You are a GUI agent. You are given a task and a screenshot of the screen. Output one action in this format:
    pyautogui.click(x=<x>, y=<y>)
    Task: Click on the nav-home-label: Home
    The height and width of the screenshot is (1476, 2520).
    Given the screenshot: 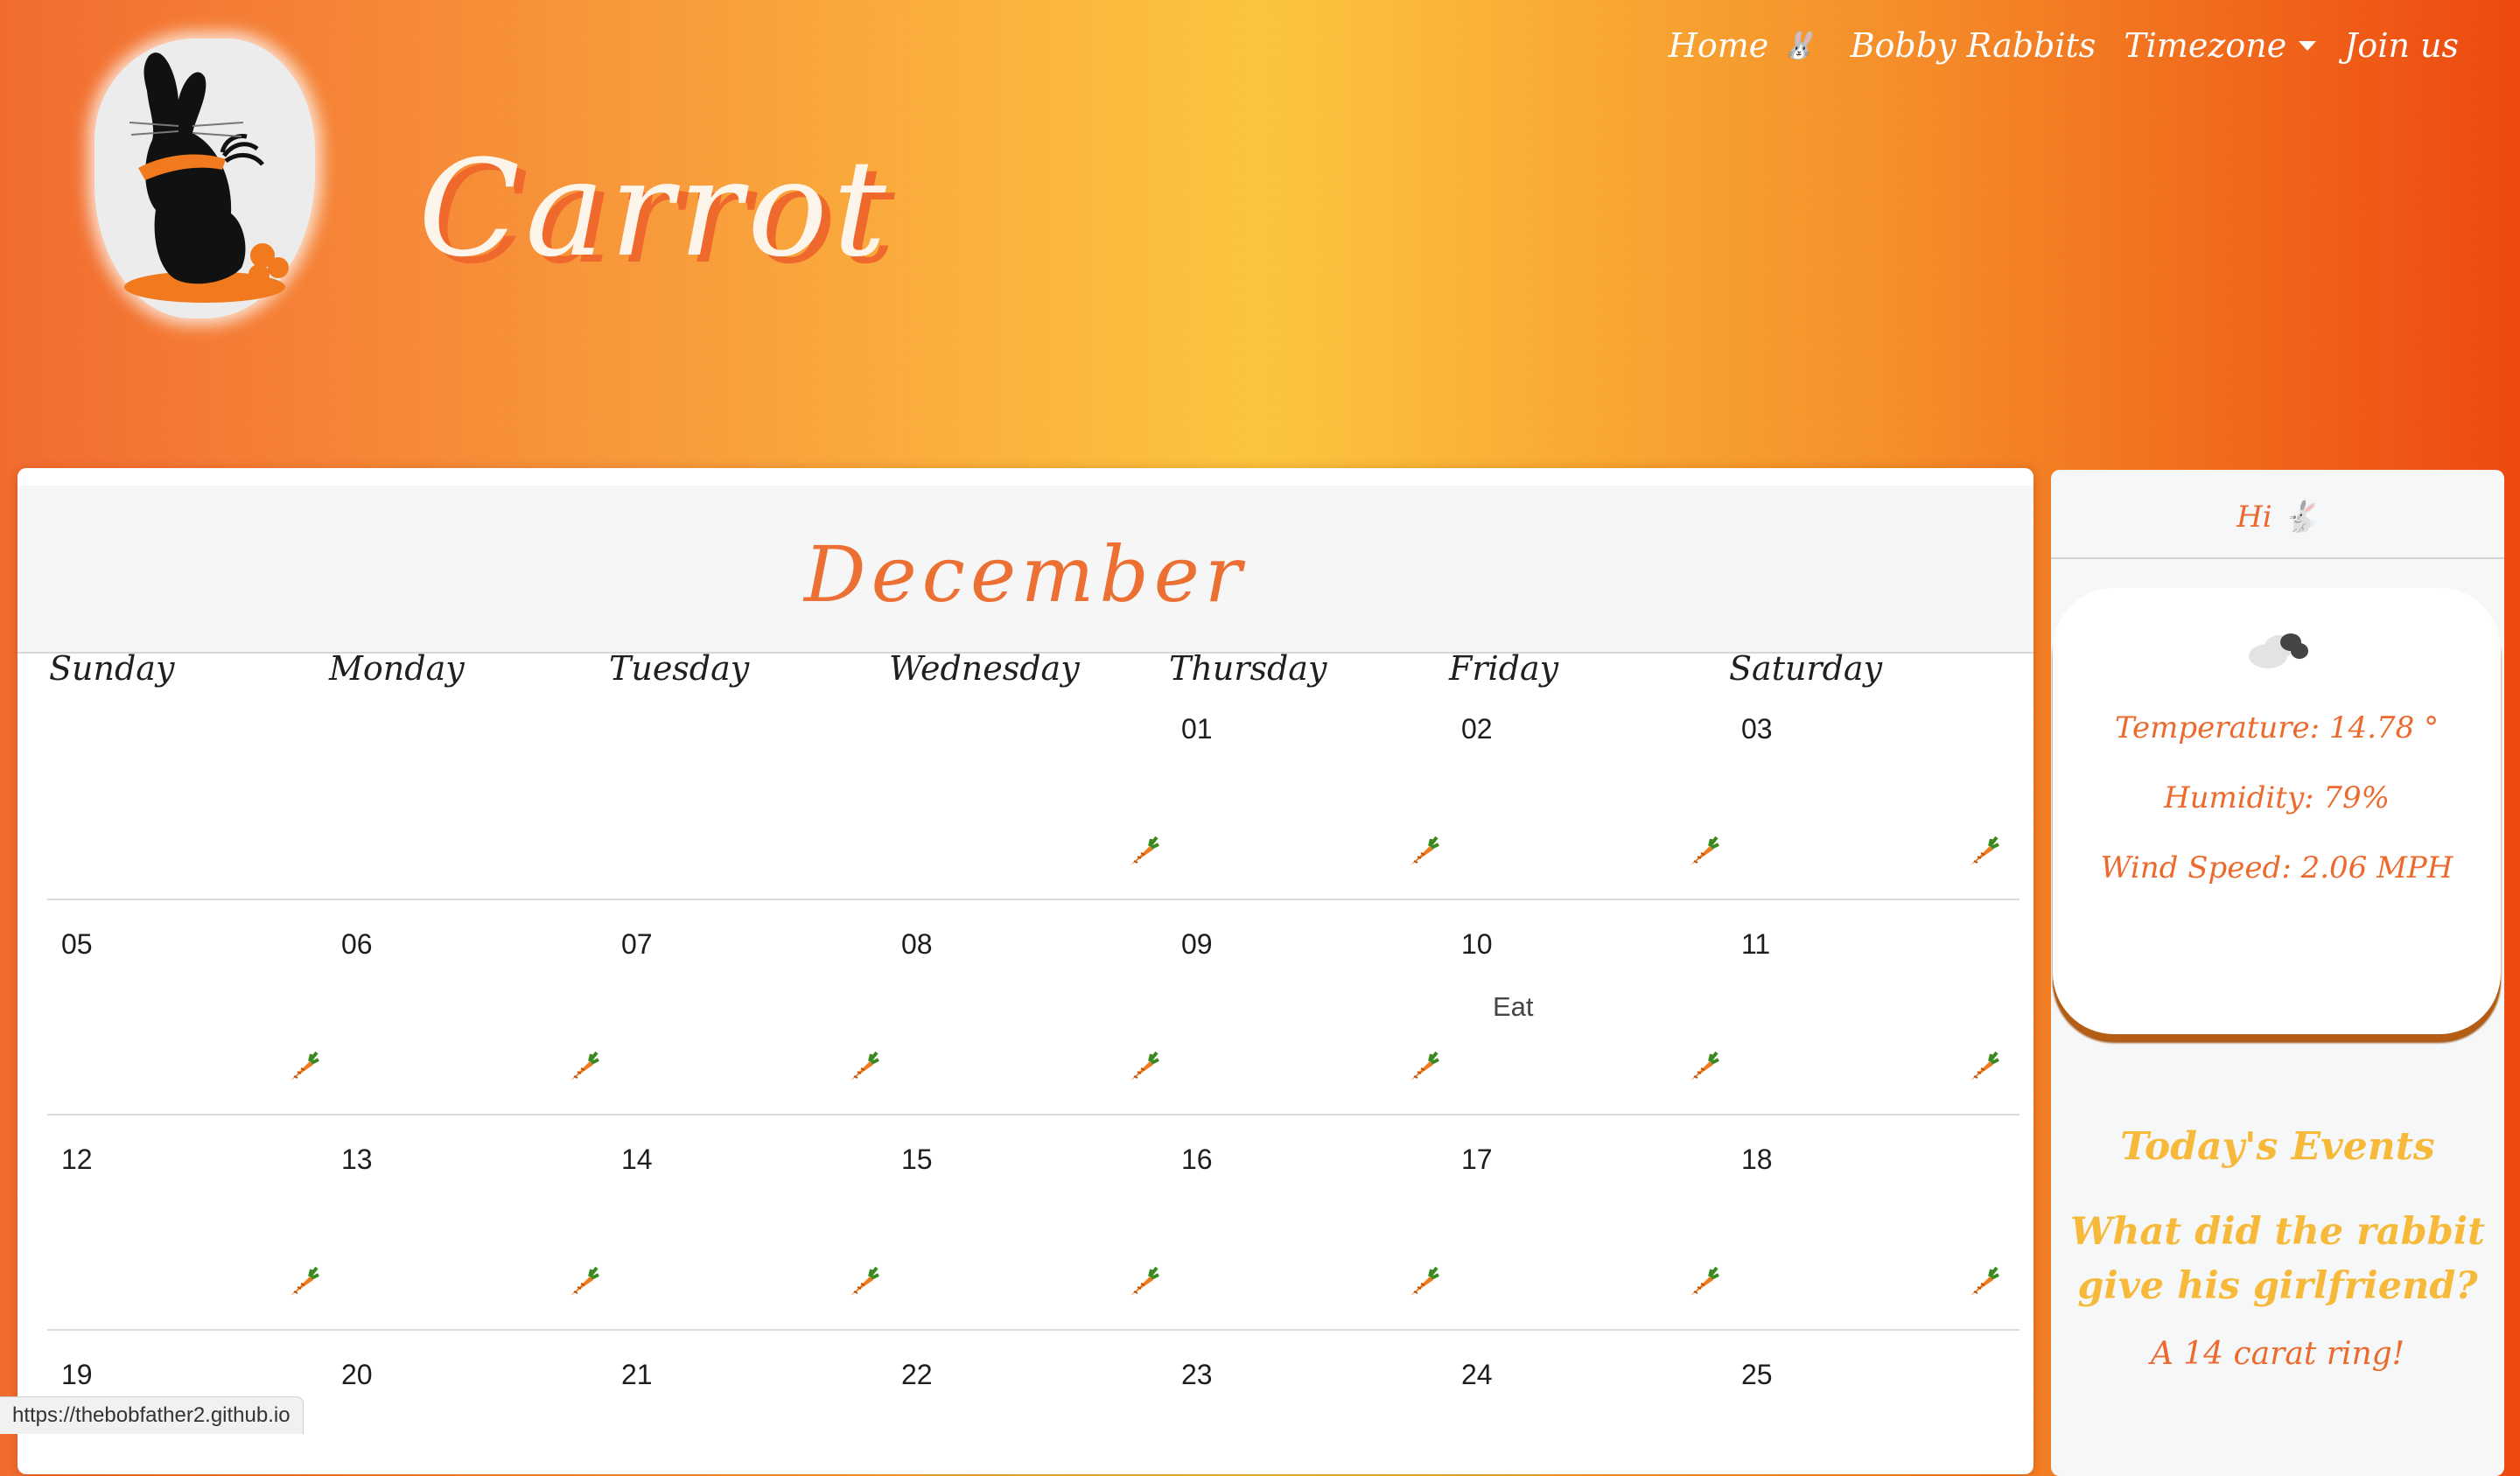 What is the action you would take?
    pyautogui.click(x=1718, y=45)
    